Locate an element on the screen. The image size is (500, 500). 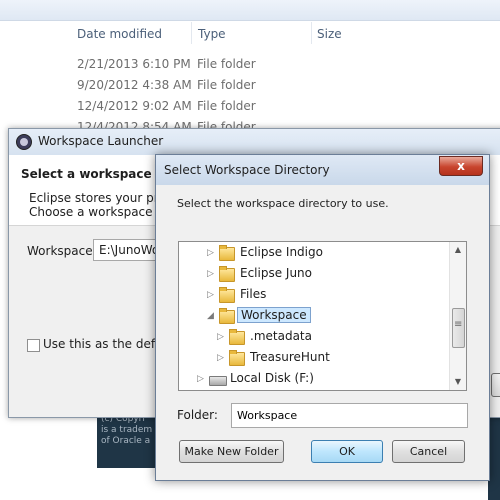
launcher-description: Choose a workspace fol is located at coordinates (100, 212).